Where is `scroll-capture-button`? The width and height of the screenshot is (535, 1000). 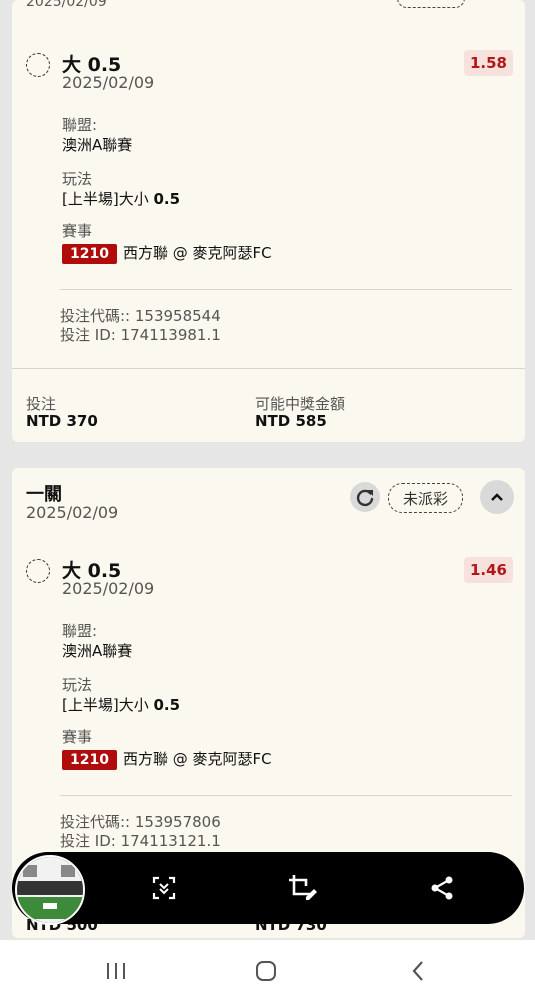
scroll-capture-button is located at coordinates (164, 888).